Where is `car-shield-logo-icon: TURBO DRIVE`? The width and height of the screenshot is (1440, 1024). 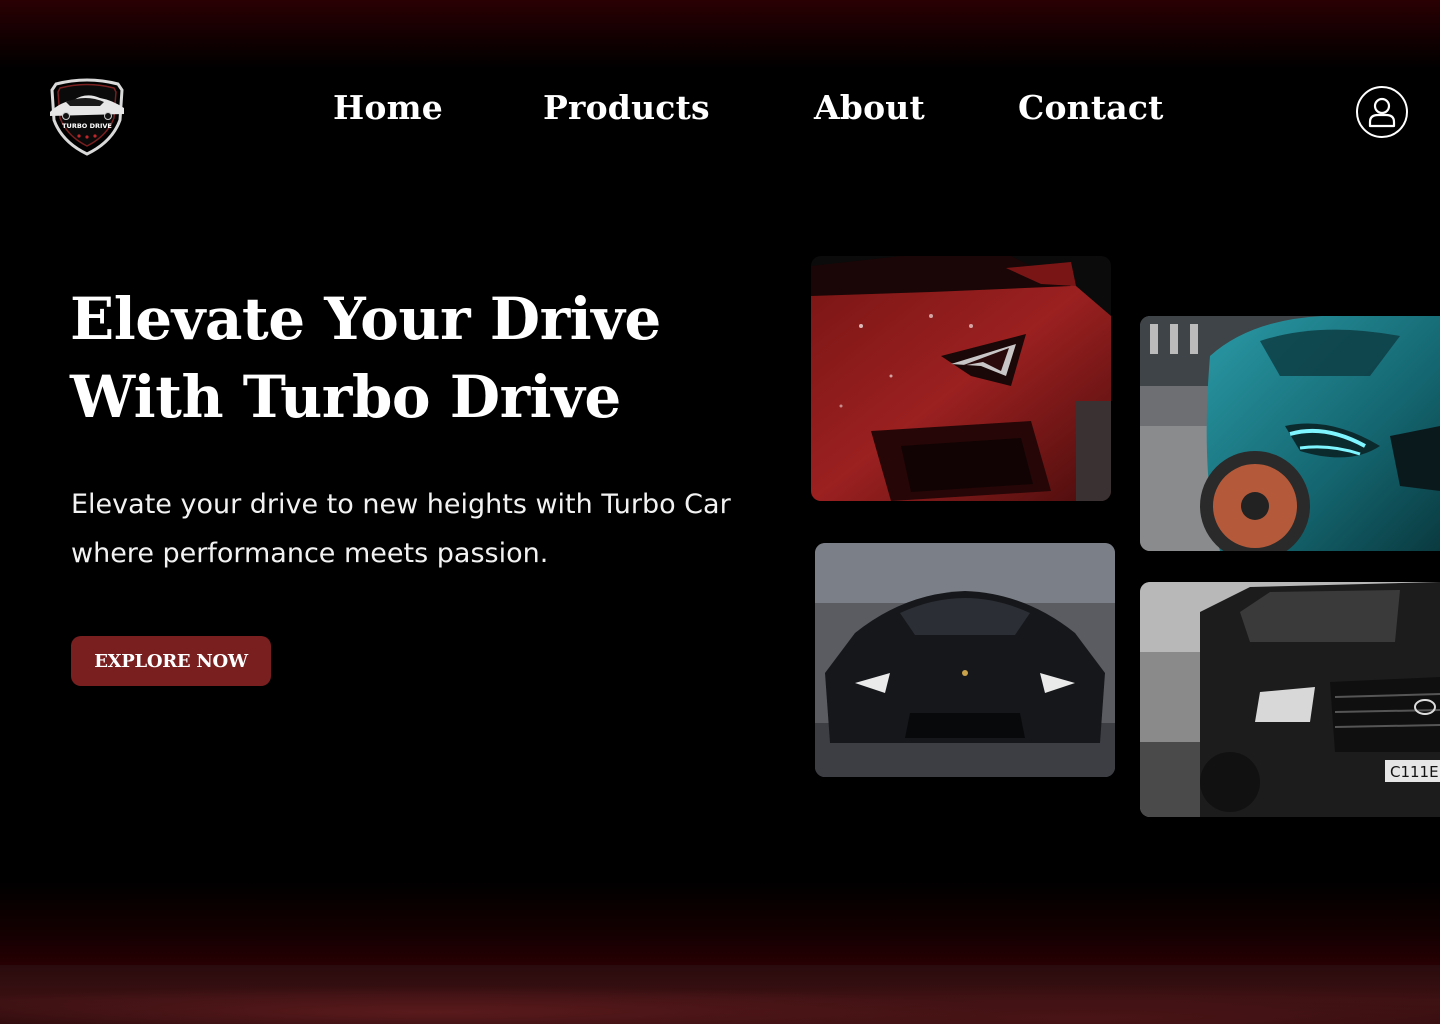
car-shield-logo-icon: TURBO DRIVE is located at coordinates (87, 117).